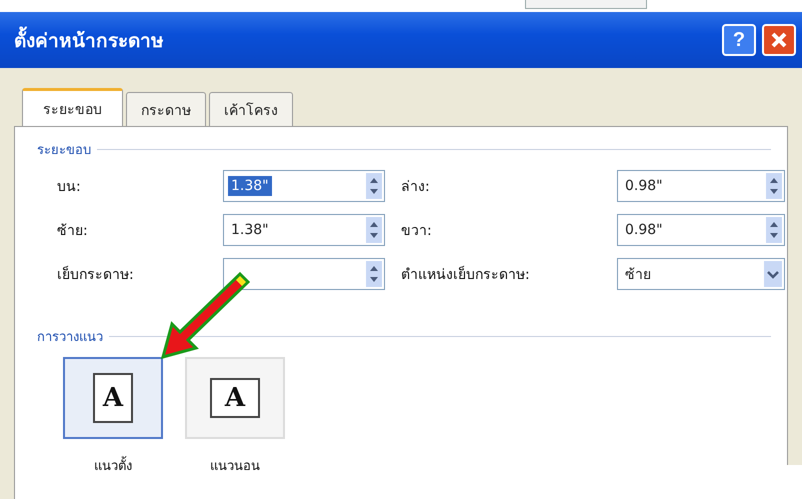  Describe the element at coordinates (739, 40) in the screenshot. I see `help-button: ?` at that location.